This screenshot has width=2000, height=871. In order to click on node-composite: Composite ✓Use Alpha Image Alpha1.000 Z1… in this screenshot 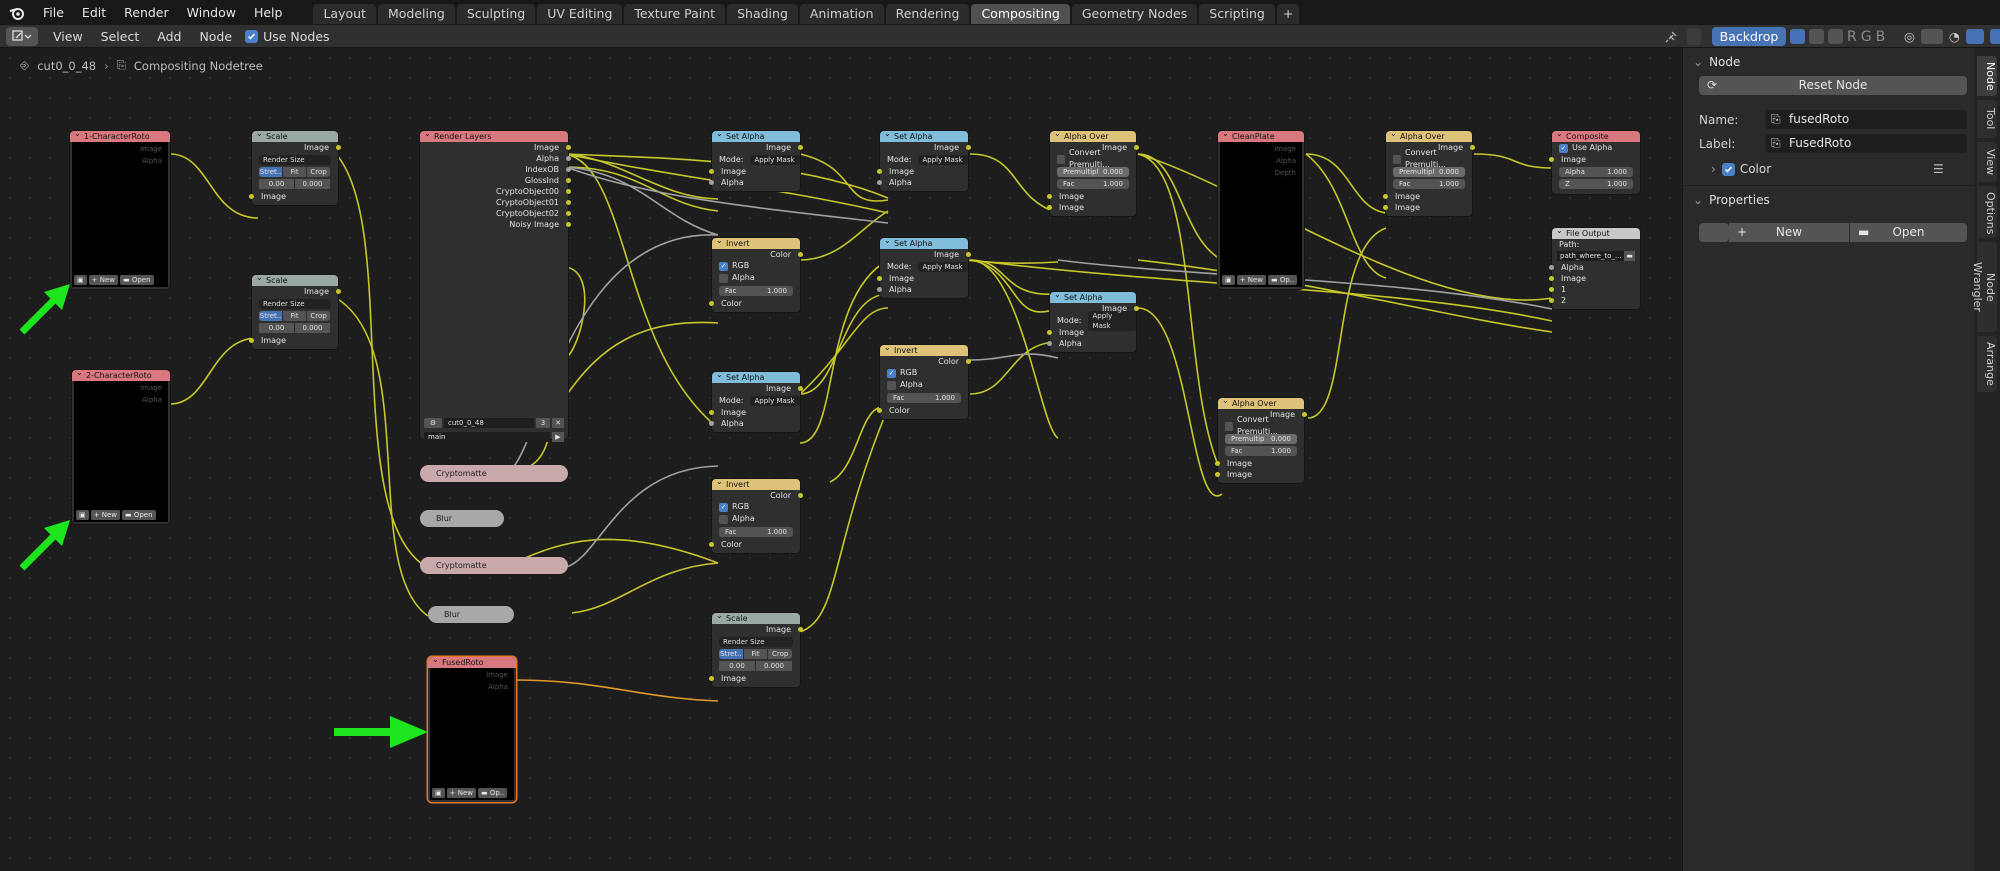, I will do `click(1594, 161)`.